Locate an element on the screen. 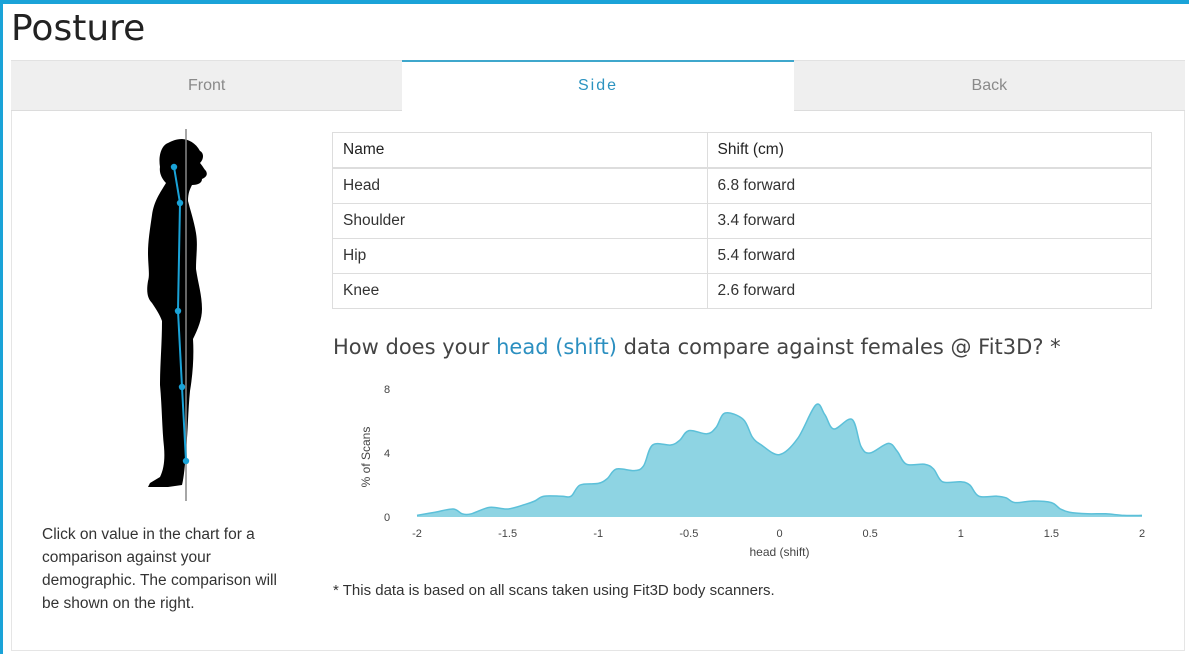  view-tabs: Front Side Back is located at coordinates (598, 85).